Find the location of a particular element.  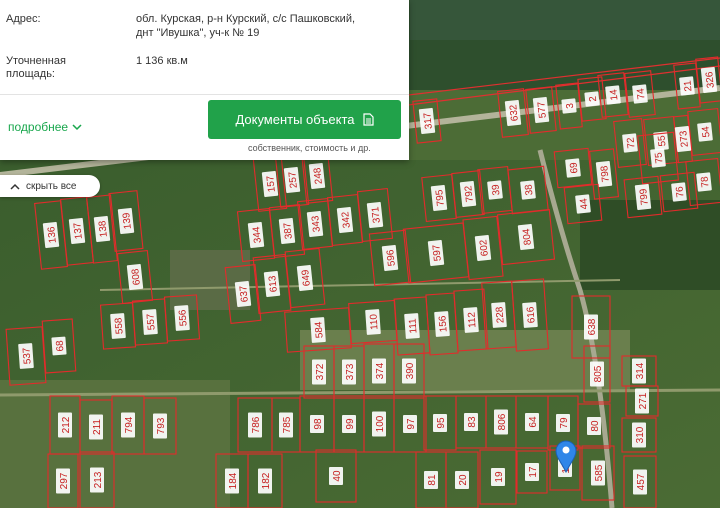

more-details-label: подробнее is located at coordinates (38, 127).